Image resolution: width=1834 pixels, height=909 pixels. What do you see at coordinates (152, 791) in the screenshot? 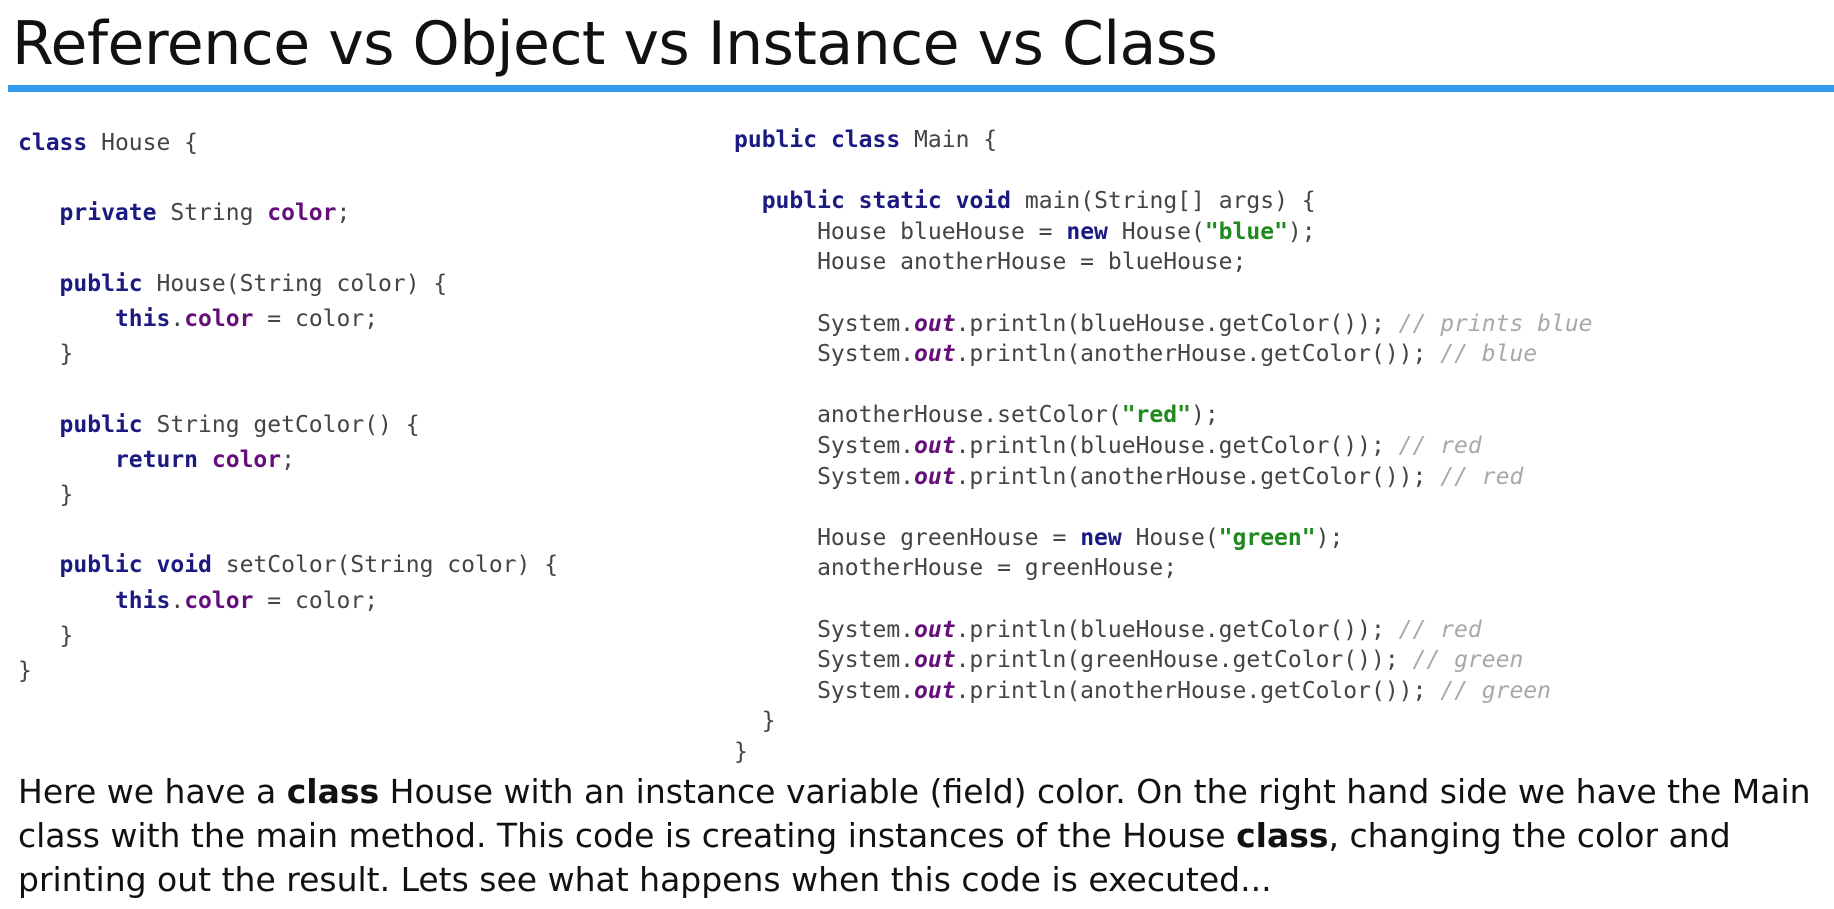
I see `paragraph-text: Here we have a` at bounding box center [152, 791].